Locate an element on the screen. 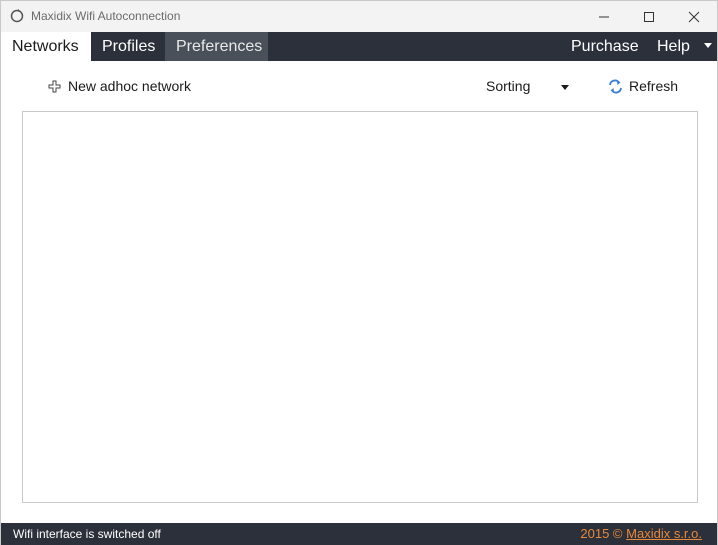  refresh-button: Refresh is located at coordinates (643, 86).